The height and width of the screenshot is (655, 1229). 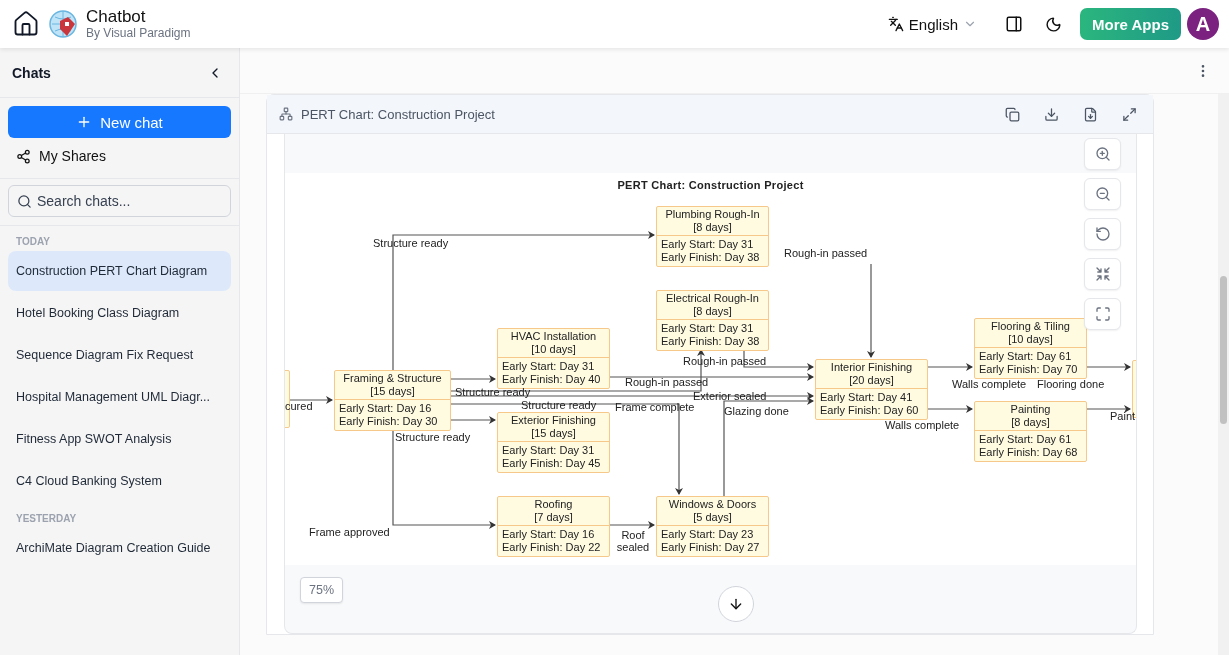 I want to click on expand-icon, so click(x=1129, y=114).